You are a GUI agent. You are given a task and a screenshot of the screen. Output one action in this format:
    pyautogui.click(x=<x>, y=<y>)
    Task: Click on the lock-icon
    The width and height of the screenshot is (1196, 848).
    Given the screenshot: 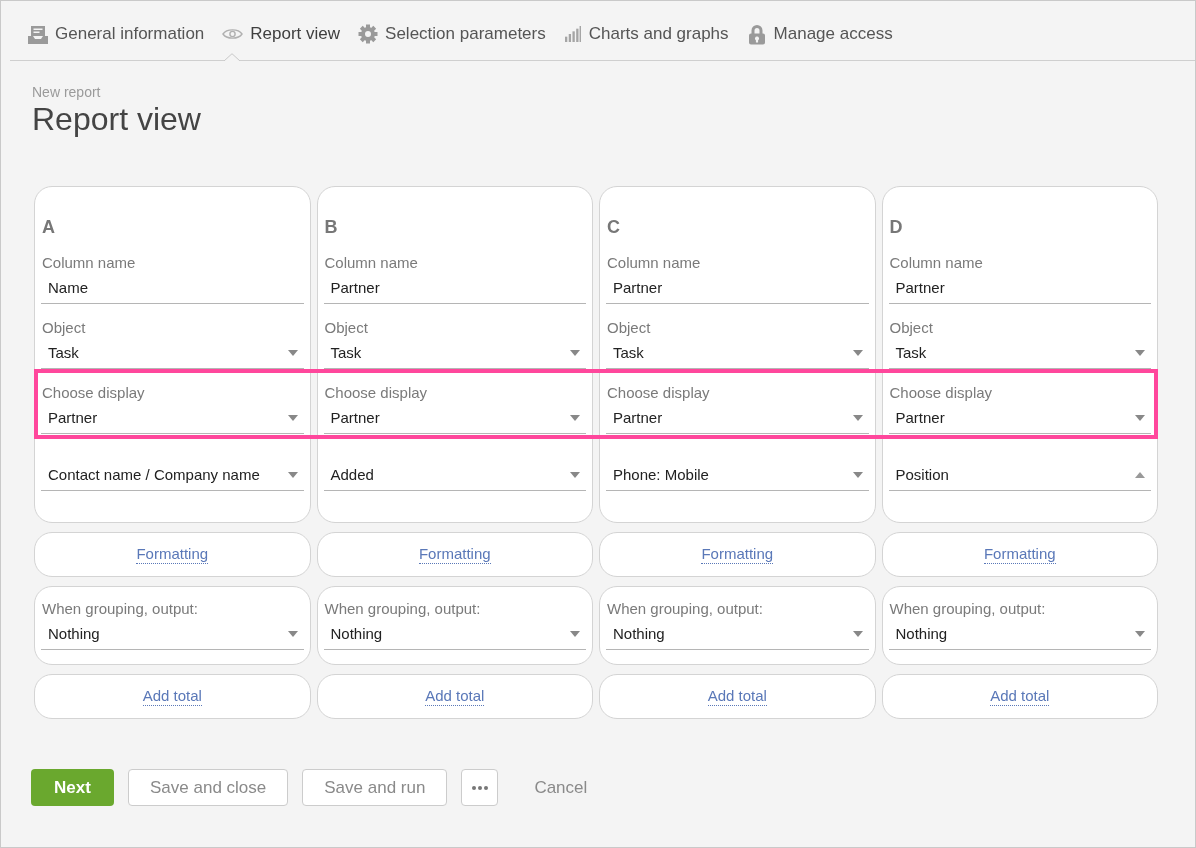 What is the action you would take?
    pyautogui.click(x=756, y=34)
    